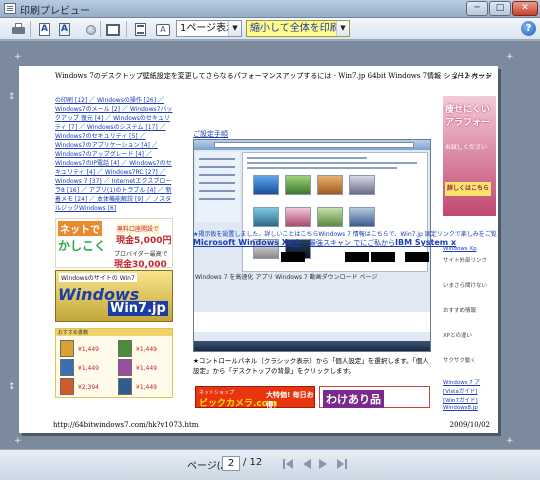 This screenshot has height=480, width=540. Describe the element at coordinates (18, 441) in the screenshot. I see `margin-handle-bottom-left: +` at that location.